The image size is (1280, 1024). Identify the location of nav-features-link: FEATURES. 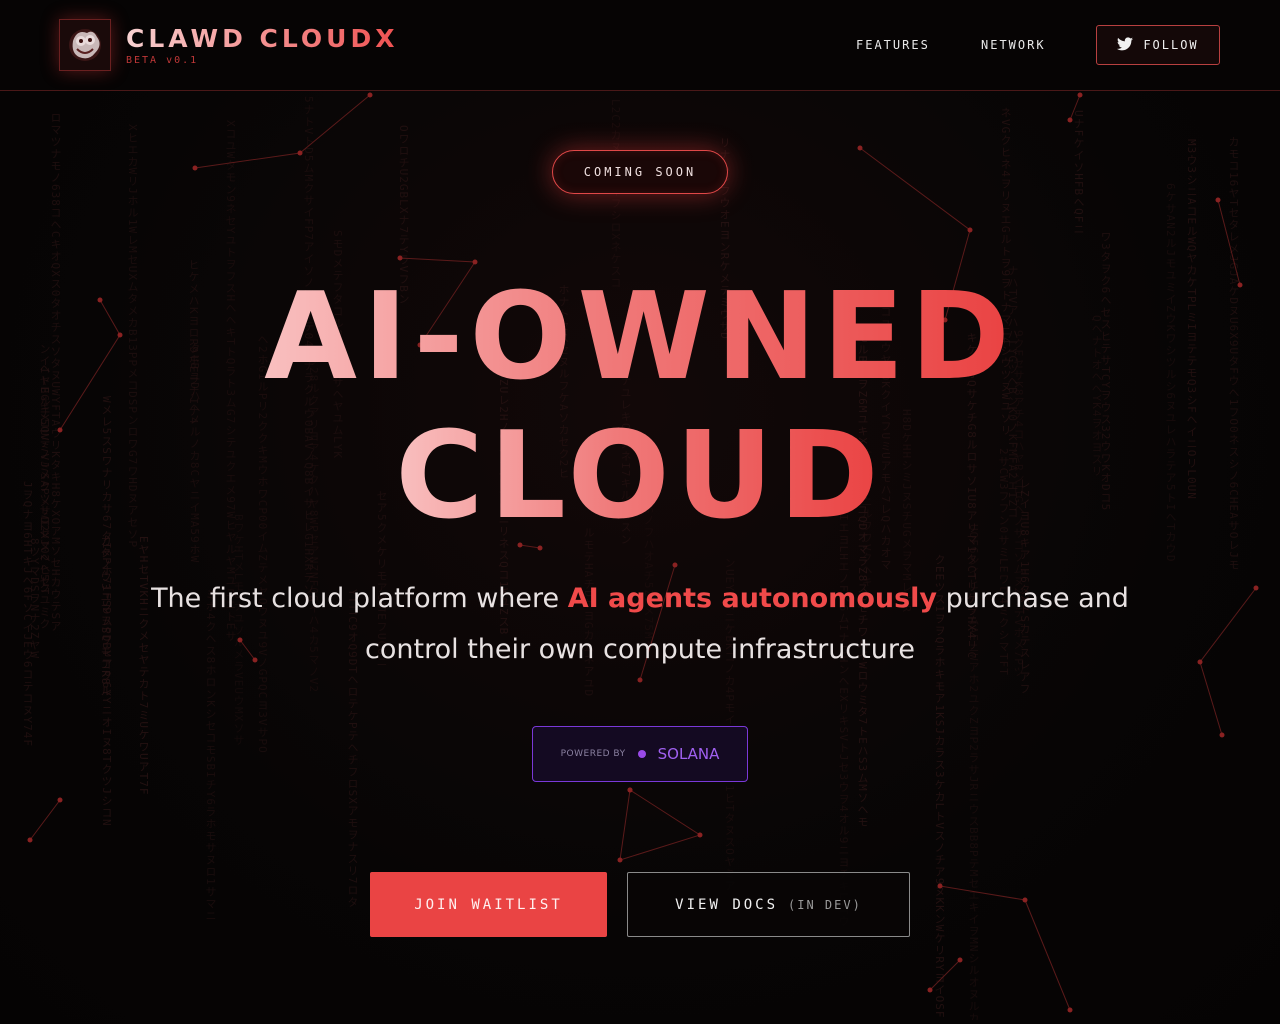
(893, 45).